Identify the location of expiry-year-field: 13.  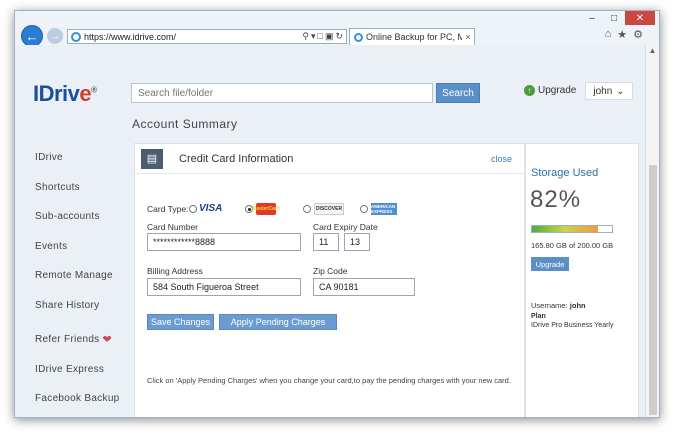
(357, 242).